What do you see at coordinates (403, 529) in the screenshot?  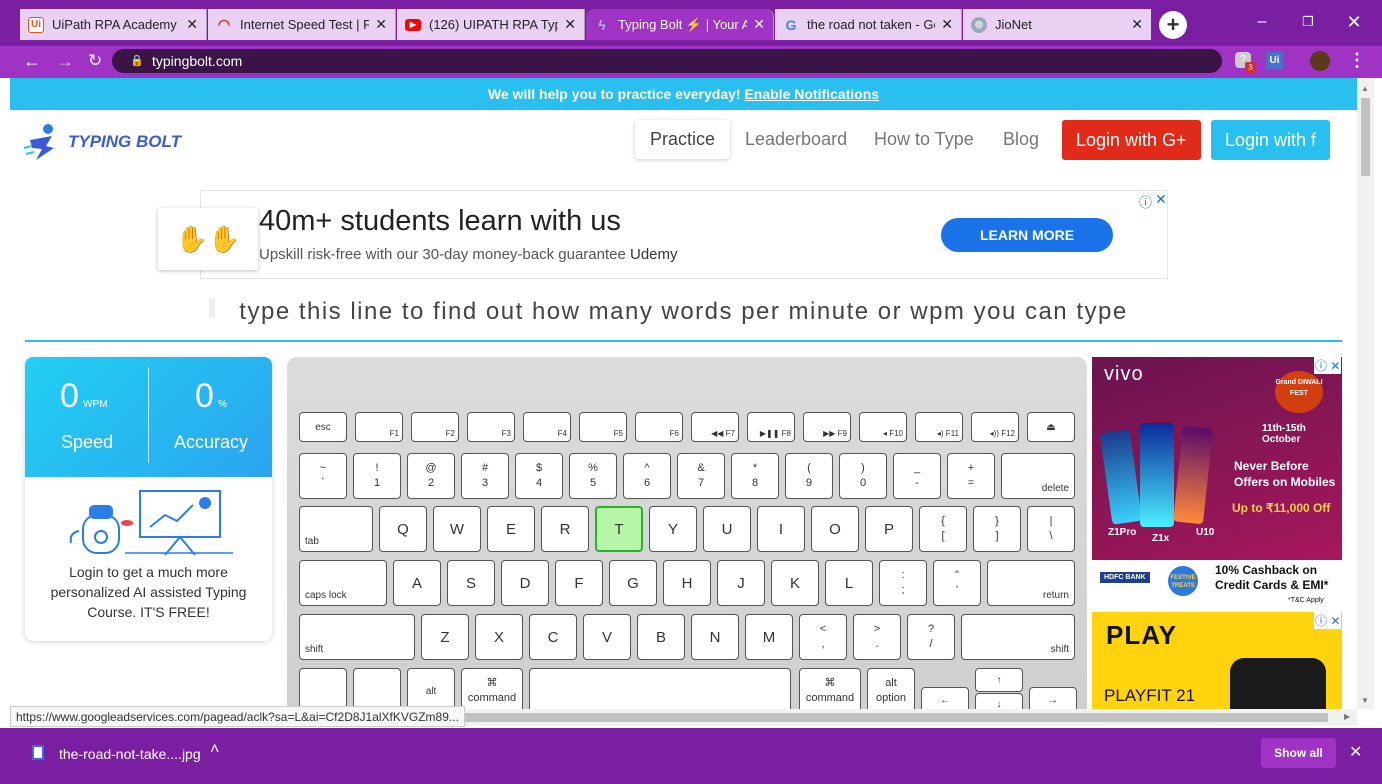 I see `key-q: Q` at bounding box center [403, 529].